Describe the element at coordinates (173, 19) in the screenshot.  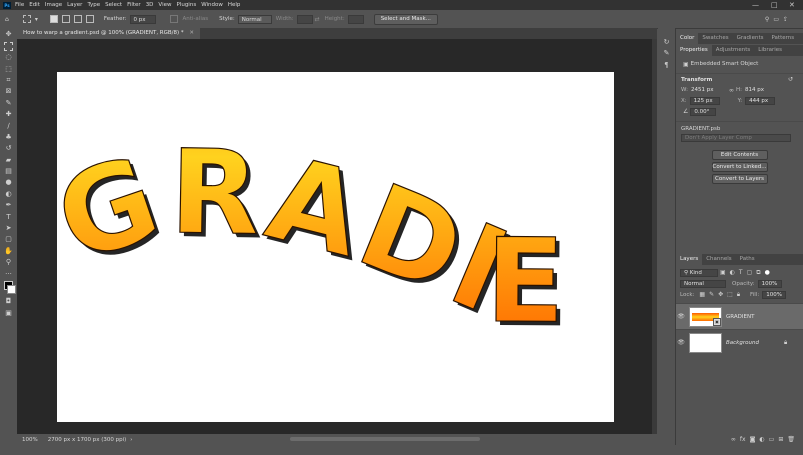
I see `antialias-checkbox` at that location.